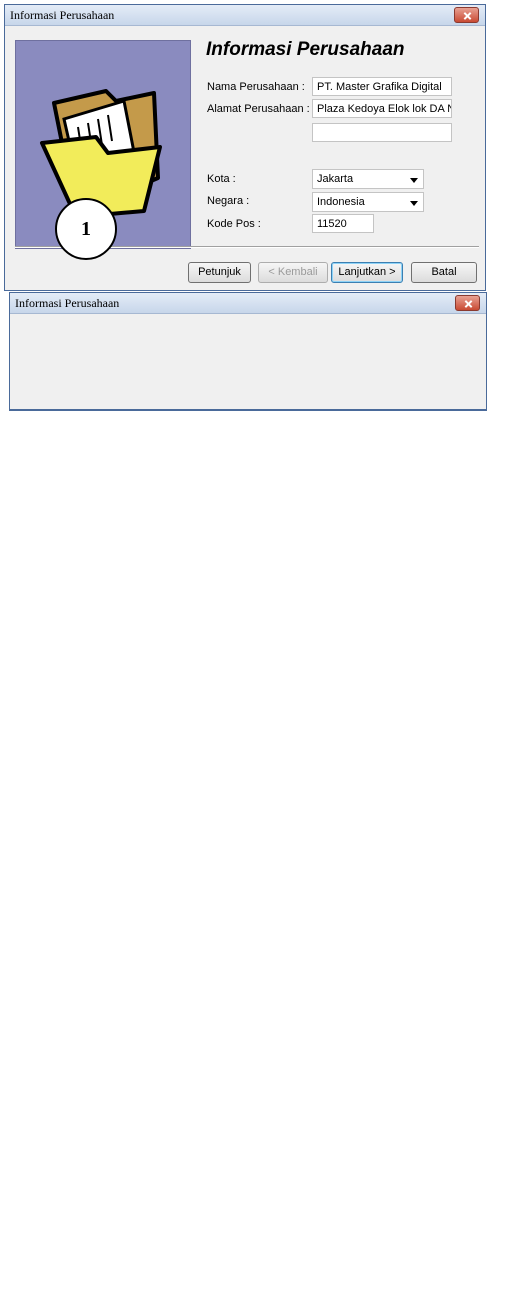 The height and width of the screenshot is (1294, 511). What do you see at coordinates (221, 179) in the screenshot?
I see `label-kota: Kota :` at bounding box center [221, 179].